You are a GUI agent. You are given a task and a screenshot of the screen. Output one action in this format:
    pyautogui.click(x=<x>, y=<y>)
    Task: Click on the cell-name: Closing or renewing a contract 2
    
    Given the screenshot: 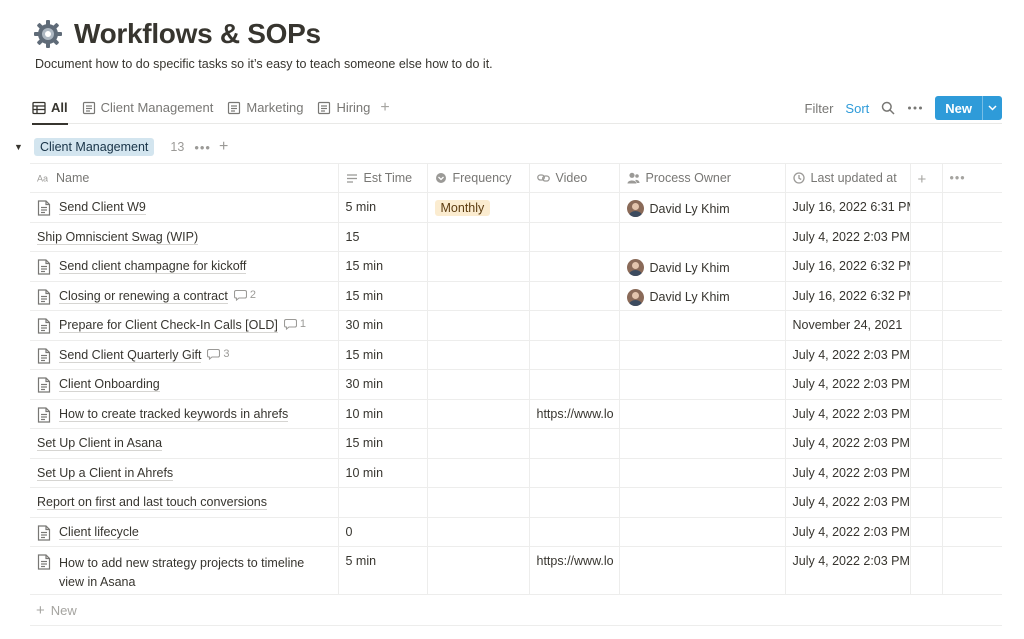 What is the action you would take?
    pyautogui.click(x=184, y=296)
    